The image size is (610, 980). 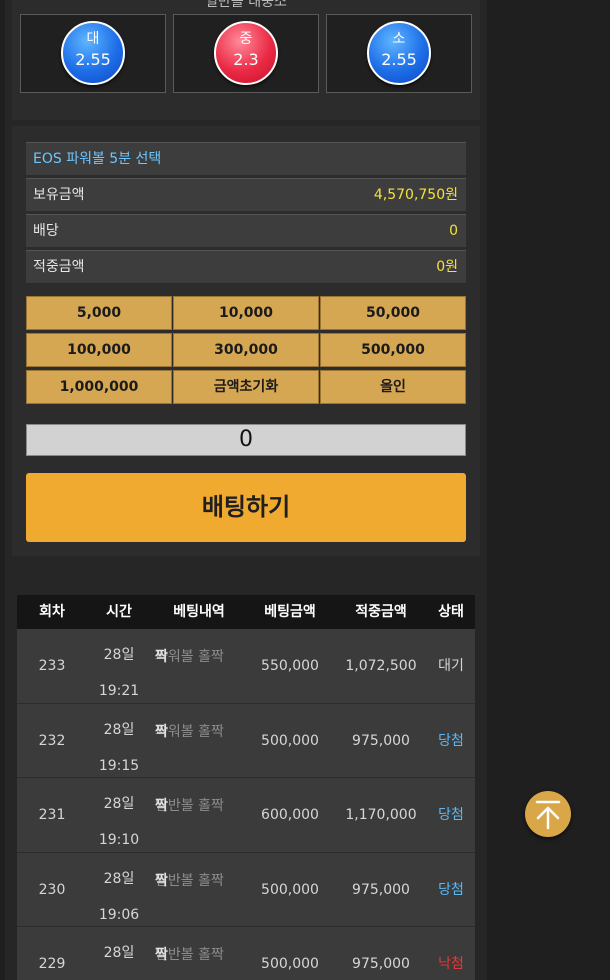 What do you see at coordinates (290, 666) in the screenshot?
I see `bet-amount-cell: 550,000` at bounding box center [290, 666].